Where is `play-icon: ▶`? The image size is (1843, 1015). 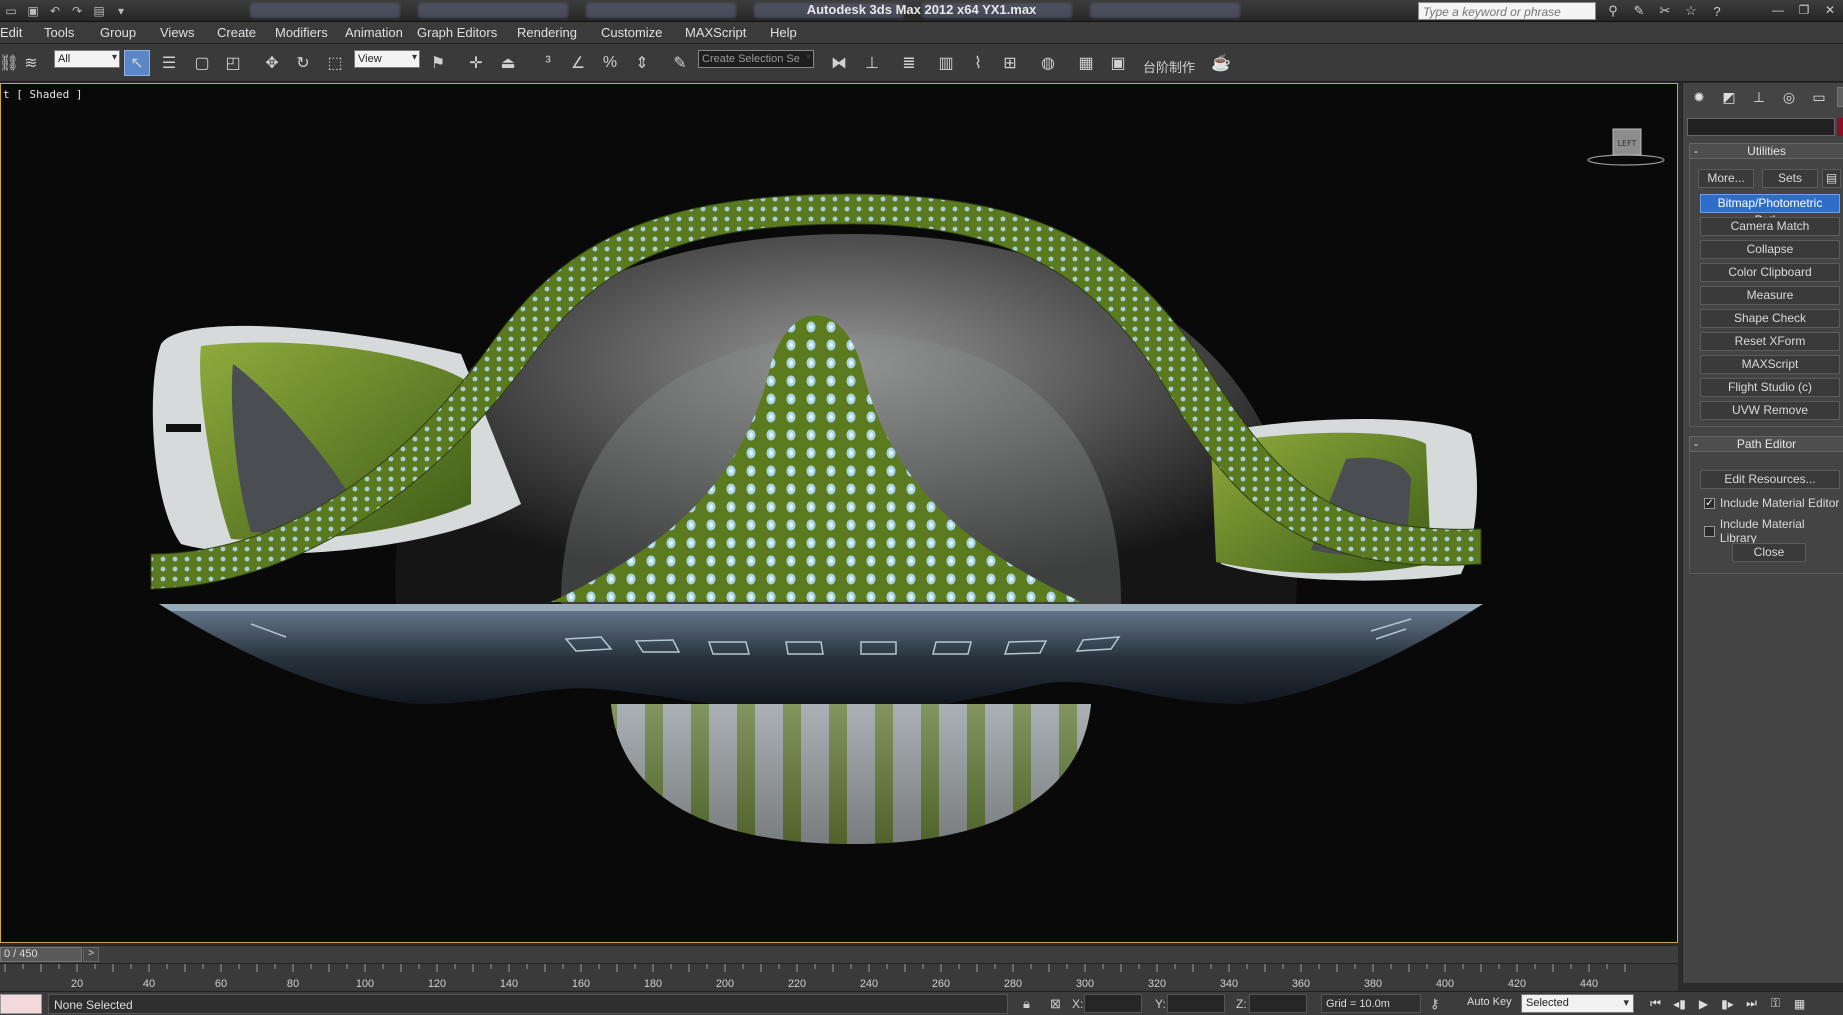 play-icon: ▶ is located at coordinates (1703, 1003).